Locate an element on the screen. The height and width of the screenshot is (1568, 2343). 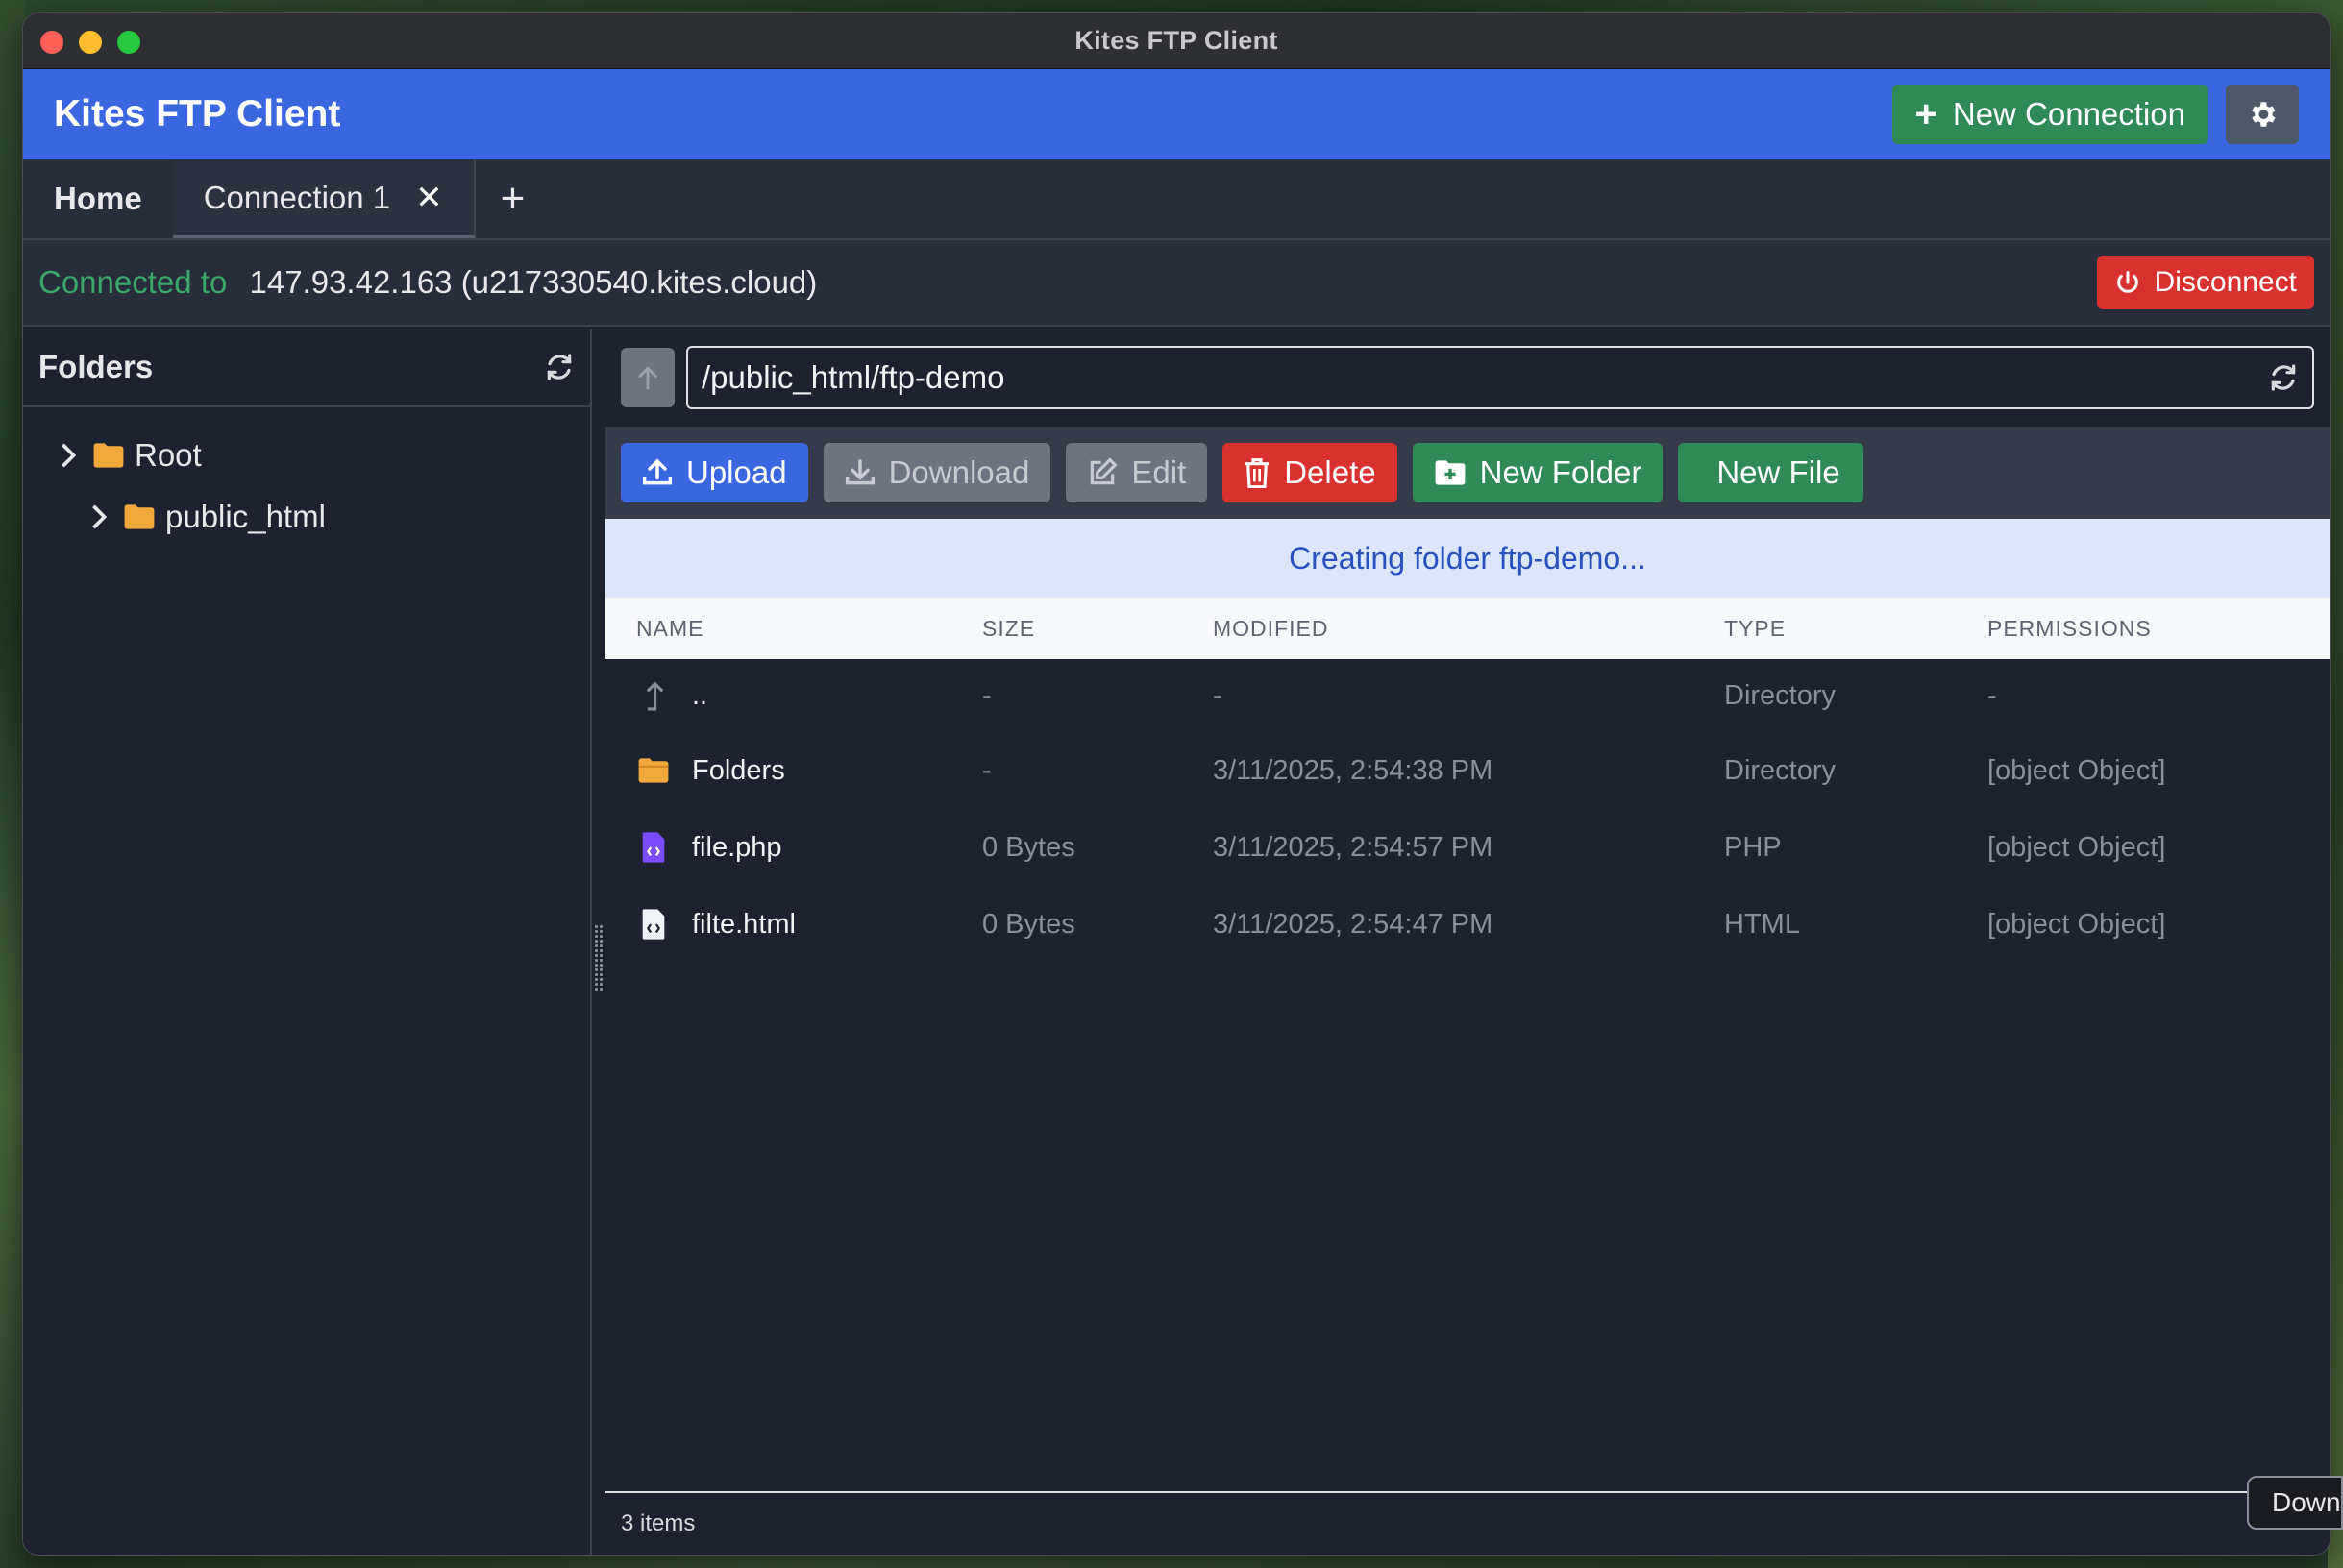
column-header-modified: MODIFIED is located at coordinates (1468, 629).